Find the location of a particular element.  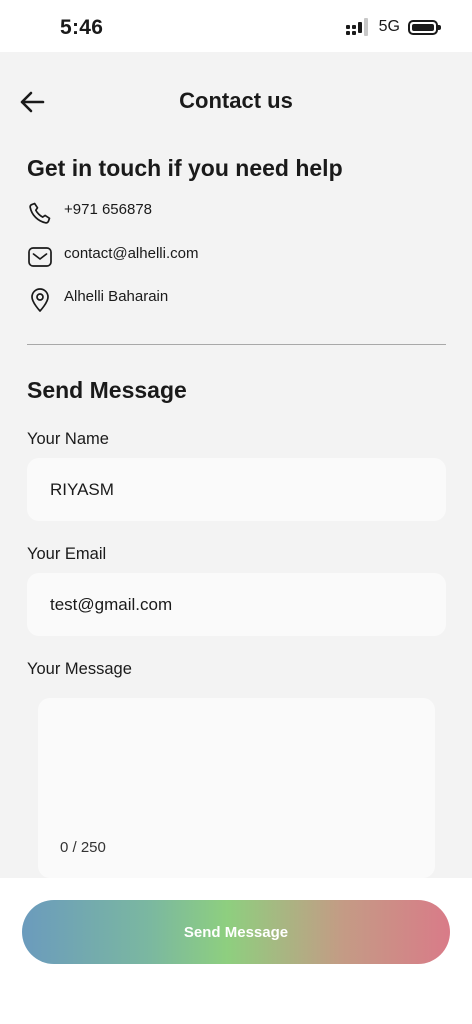

email-address: contact@alhelli.com is located at coordinates (131, 253).